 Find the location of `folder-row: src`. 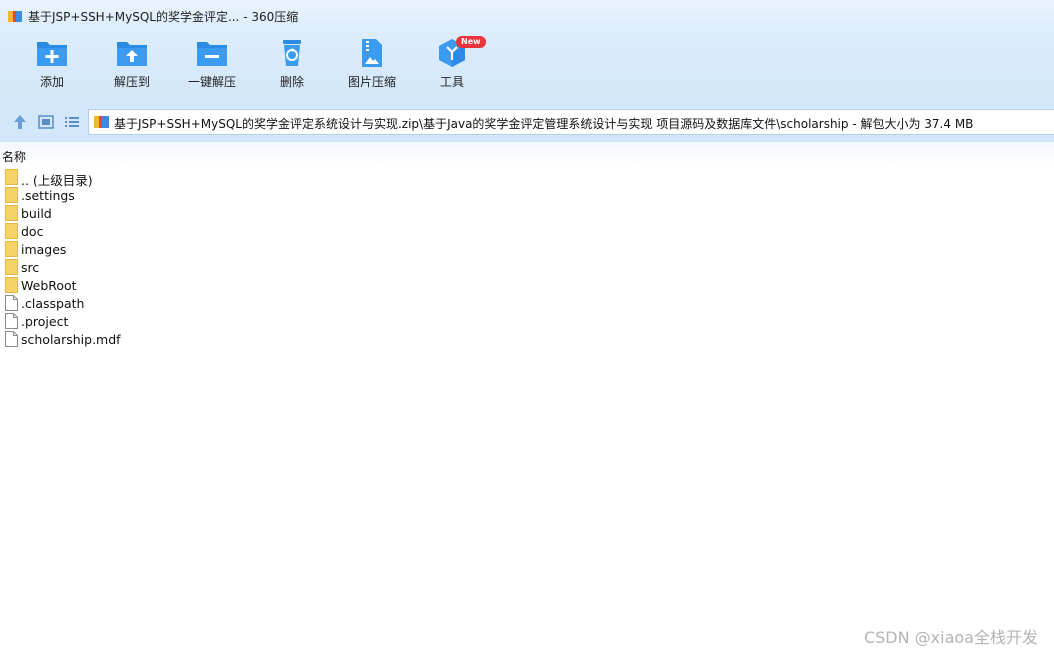

folder-row: src is located at coordinates (527, 267).